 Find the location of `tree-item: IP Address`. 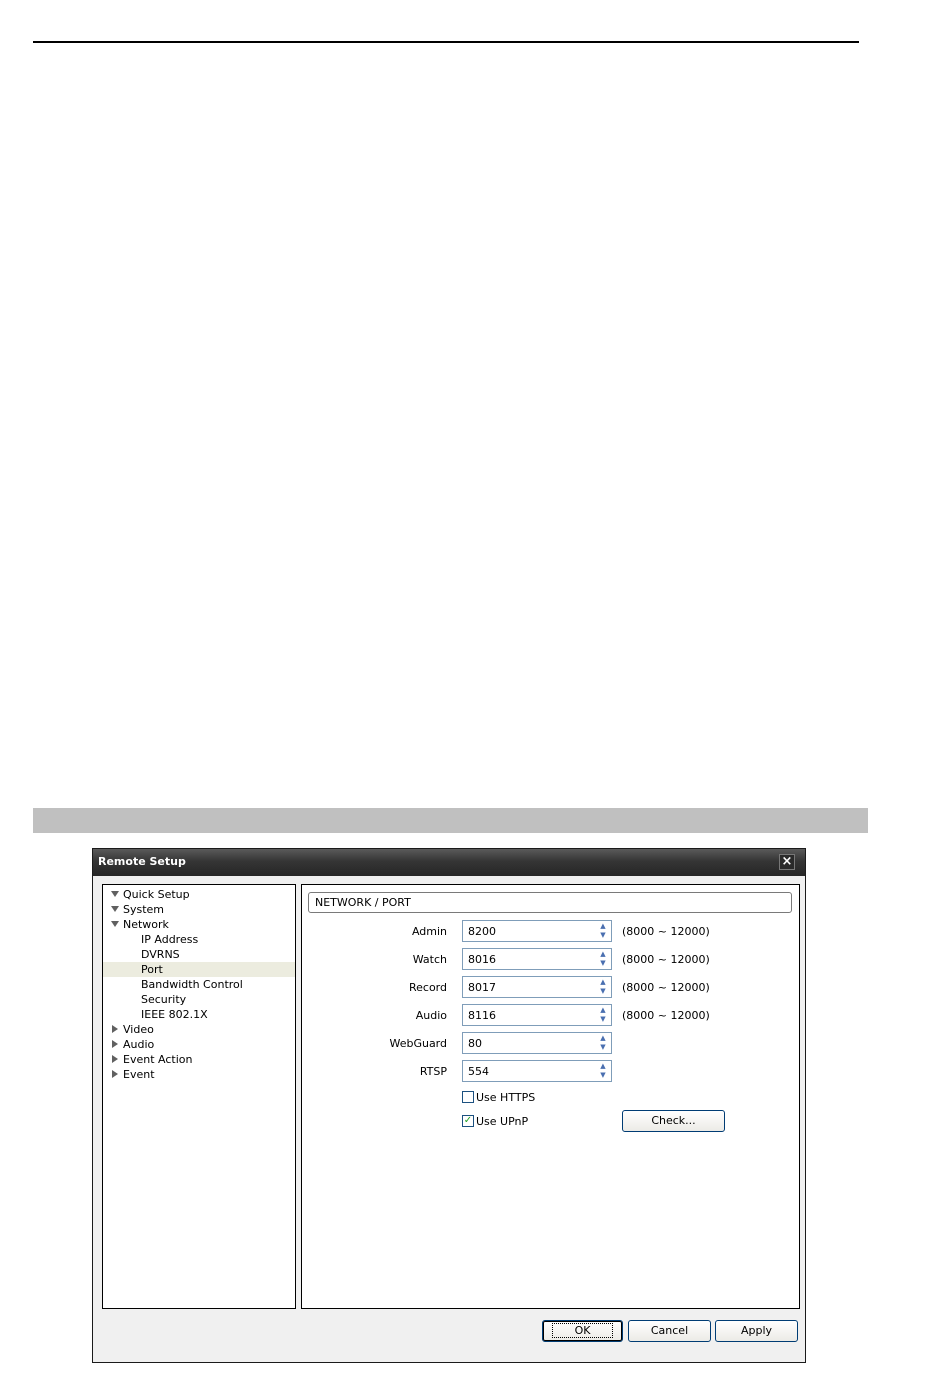

tree-item: IP Address is located at coordinates (199, 939).